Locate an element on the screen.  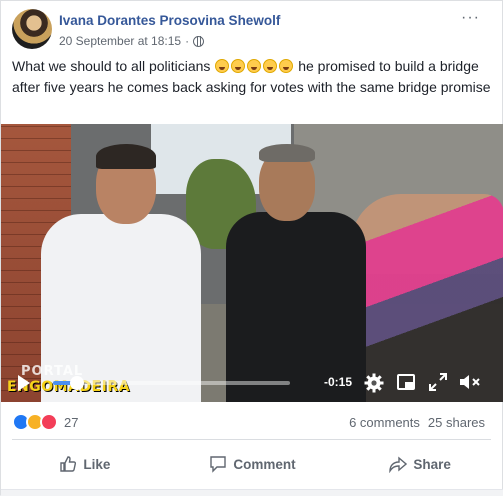
post-actions: Like Comment Share is located at coordinates (252, 464).